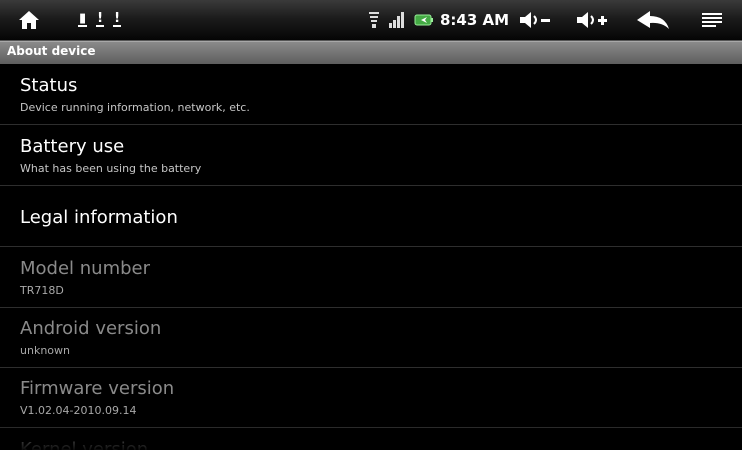 The height and width of the screenshot is (450, 742). I want to click on alert-icon: !, so click(117, 19).